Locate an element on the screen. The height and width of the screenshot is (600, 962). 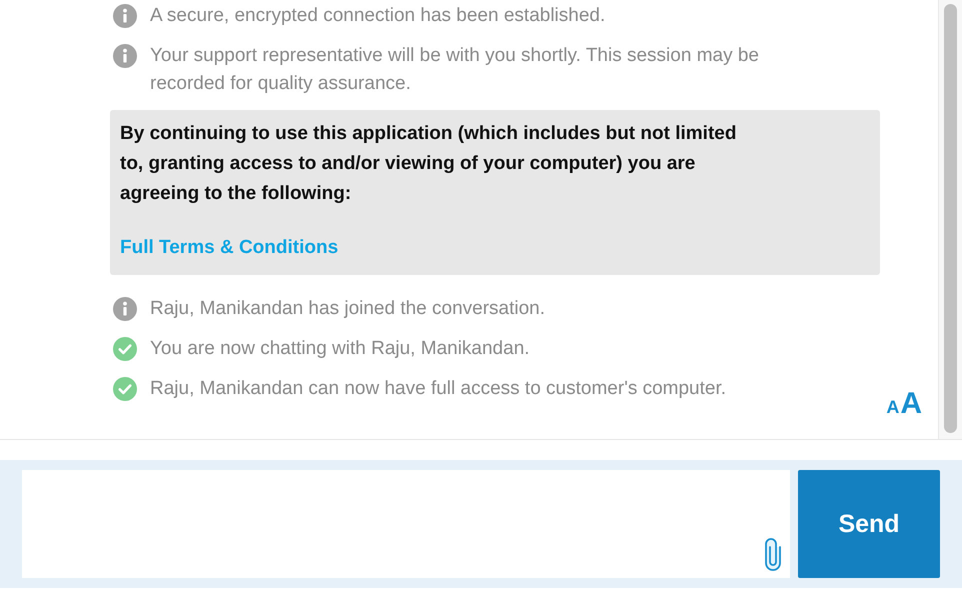
system-message: A secure, encrypted connection has been established. is located at coordinates (378, 16).